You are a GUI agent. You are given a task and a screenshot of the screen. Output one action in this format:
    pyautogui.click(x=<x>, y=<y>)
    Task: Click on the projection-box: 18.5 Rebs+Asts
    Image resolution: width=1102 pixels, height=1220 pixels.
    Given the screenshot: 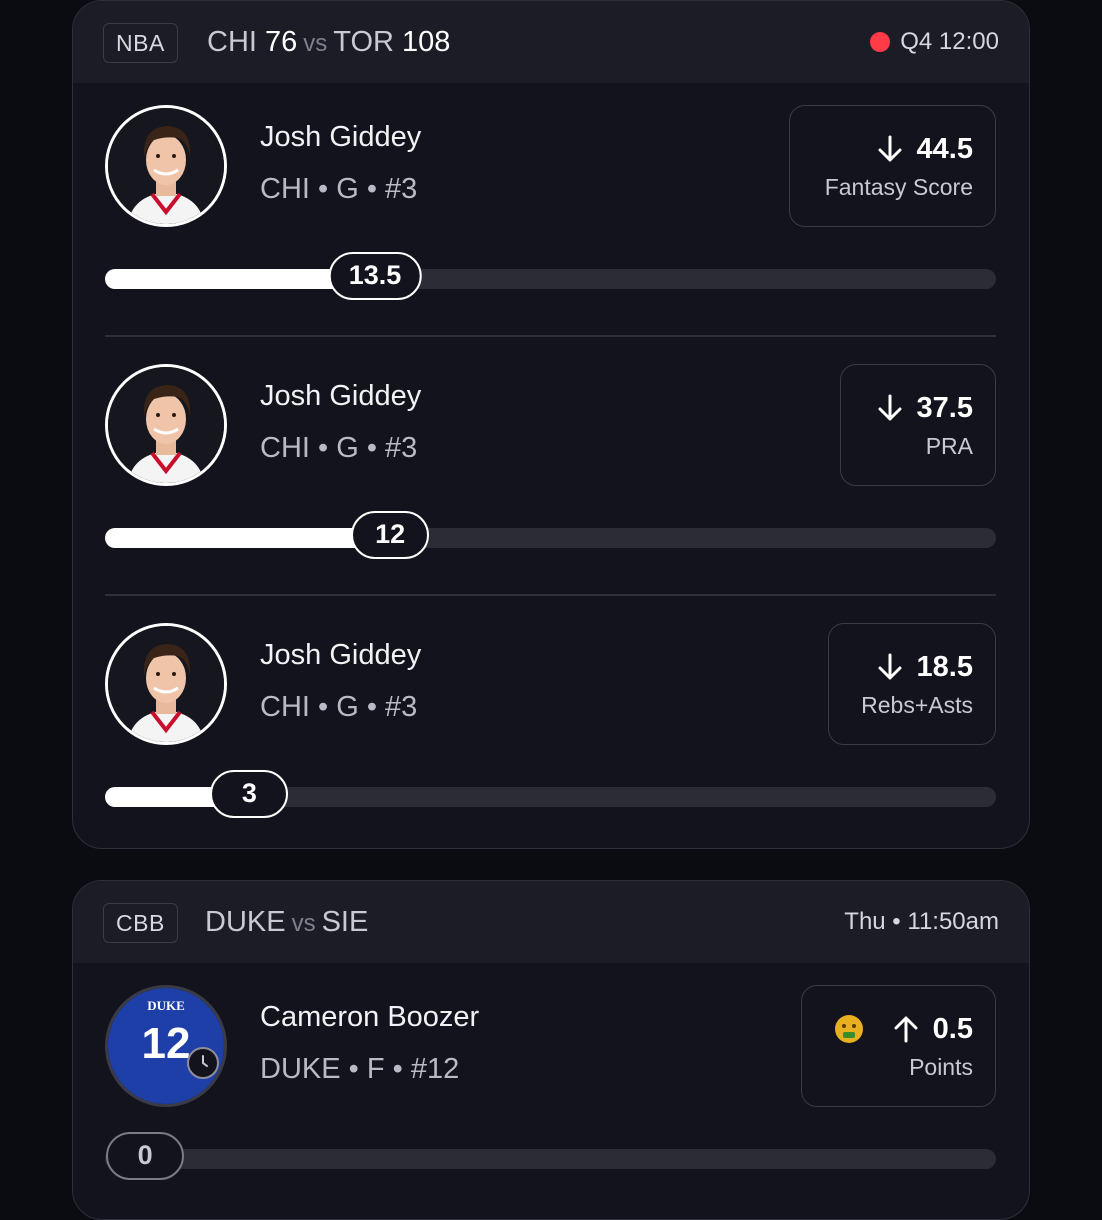 What is the action you would take?
    pyautogui.click(x=912, y=684)
    